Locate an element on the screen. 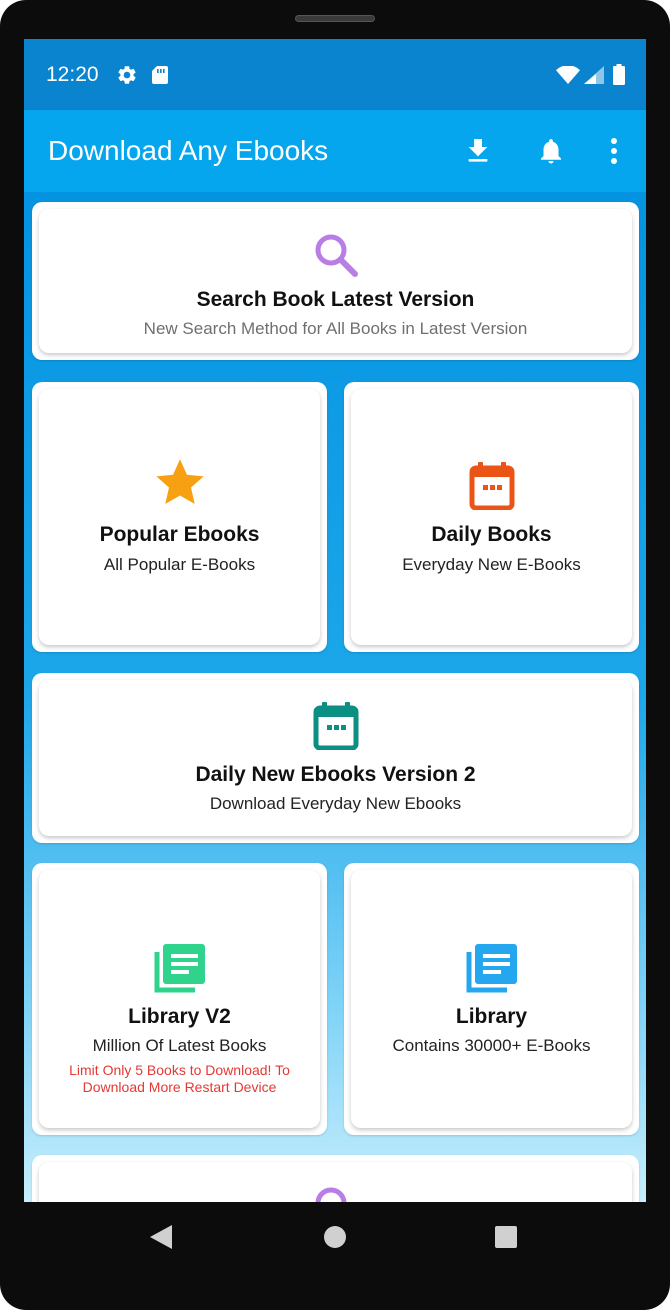  status-bar: 12:20 is located at coordinates (335, 74).